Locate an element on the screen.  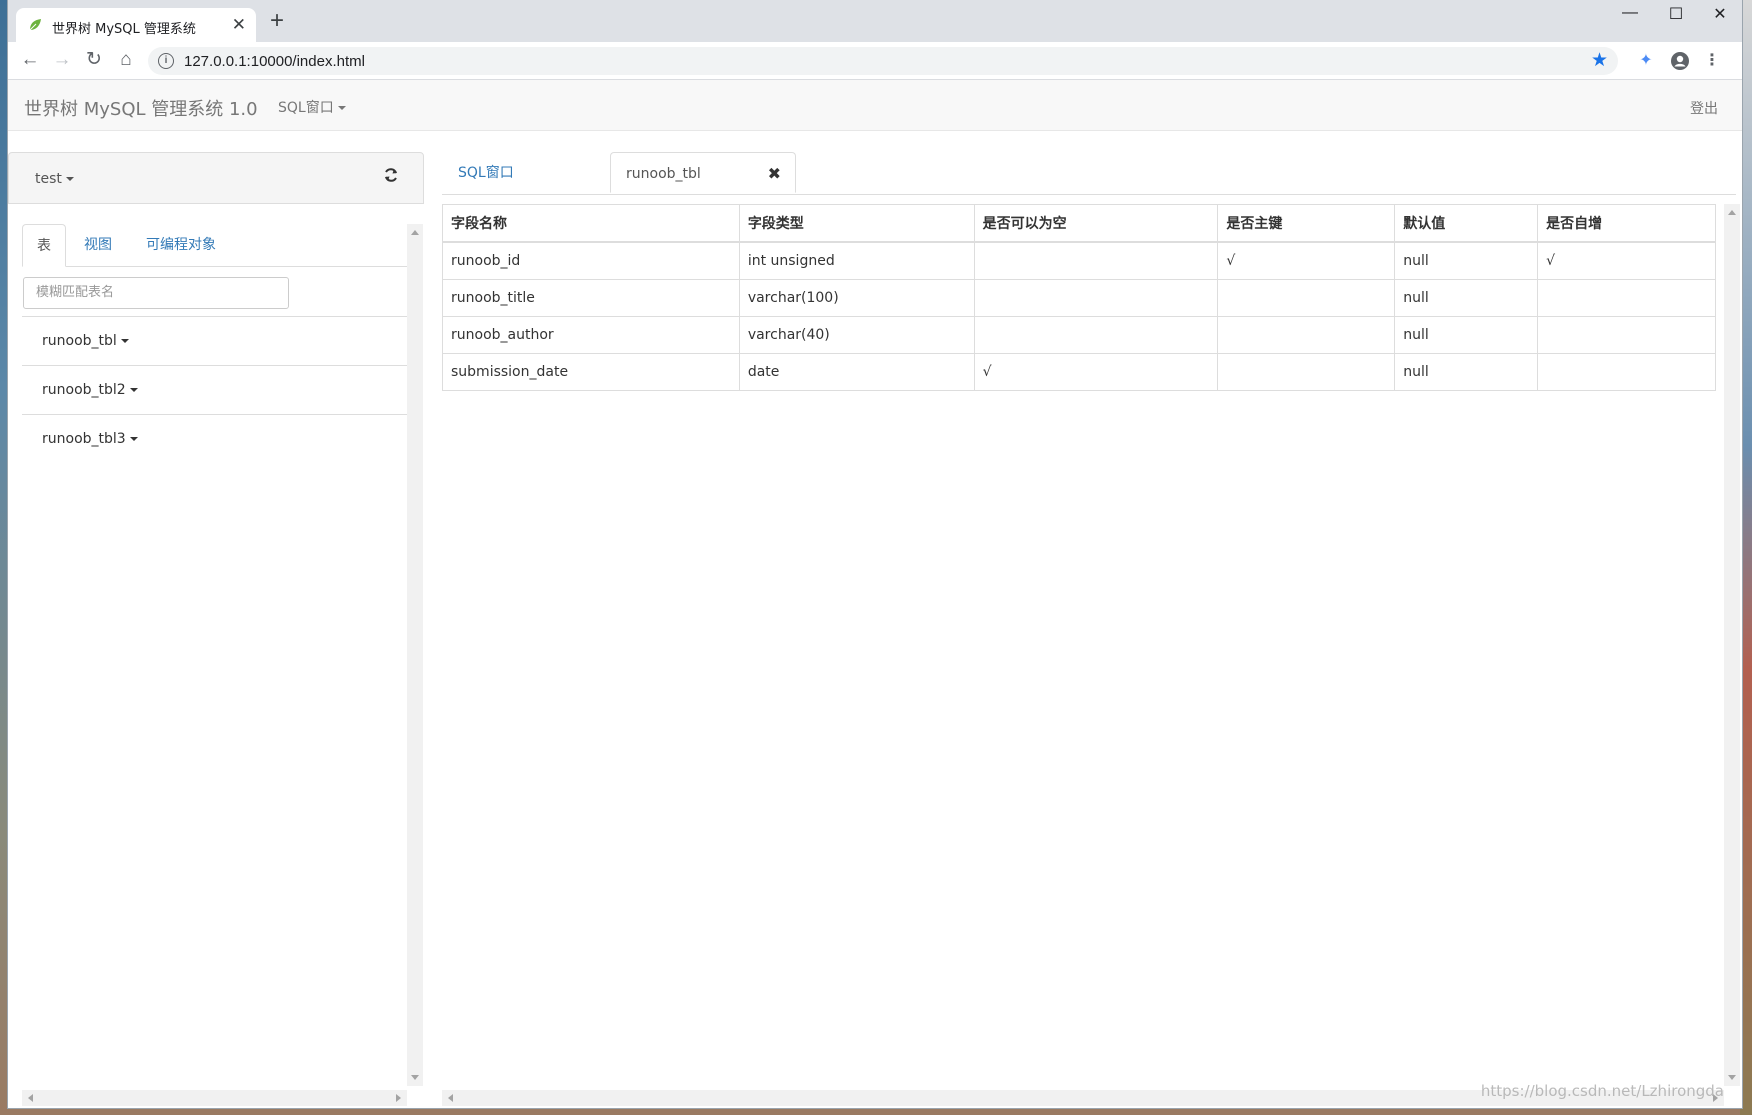
logout-link: 登出 is located at coordinates (1704, 108).